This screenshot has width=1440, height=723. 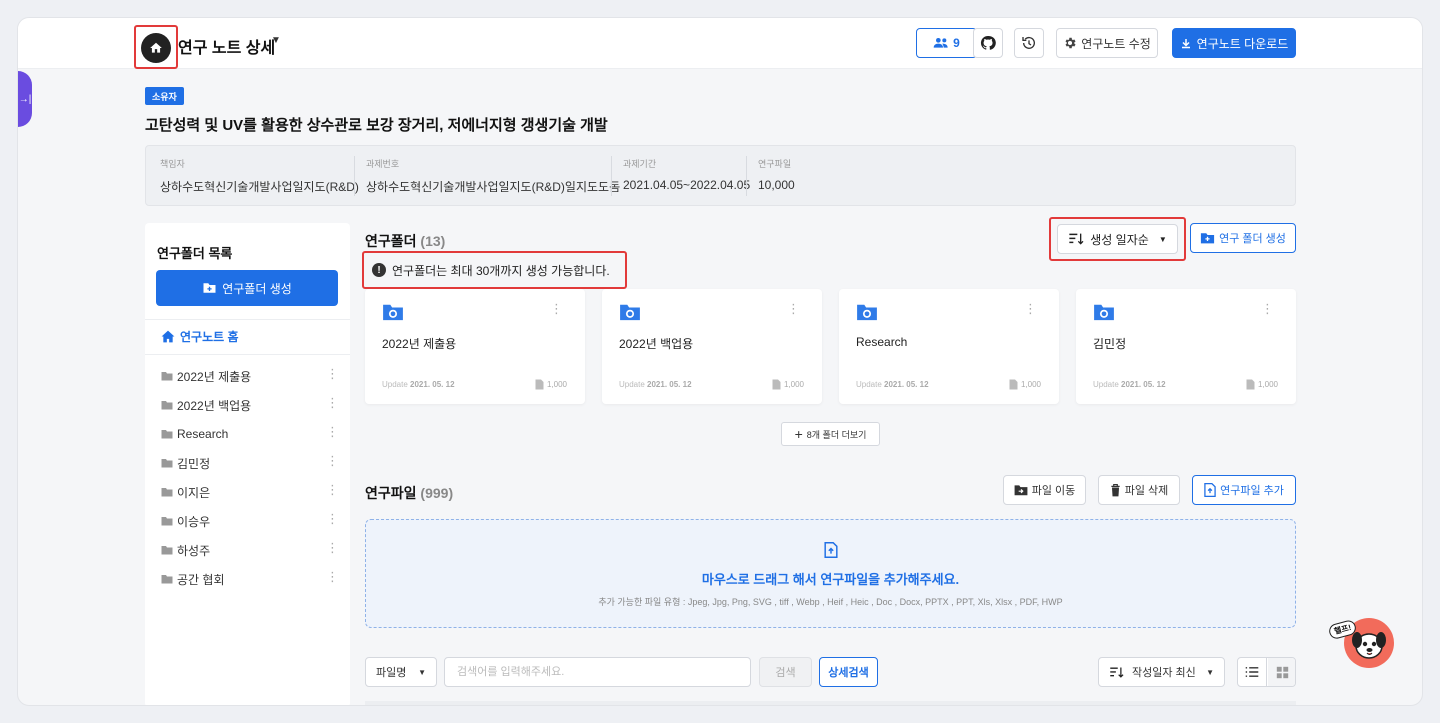 What do you see at coordinates (250, 492) in the screenshot?
I see `sidebar-folder-item: 이지은 ⋮` at bounding box center [250, 492].